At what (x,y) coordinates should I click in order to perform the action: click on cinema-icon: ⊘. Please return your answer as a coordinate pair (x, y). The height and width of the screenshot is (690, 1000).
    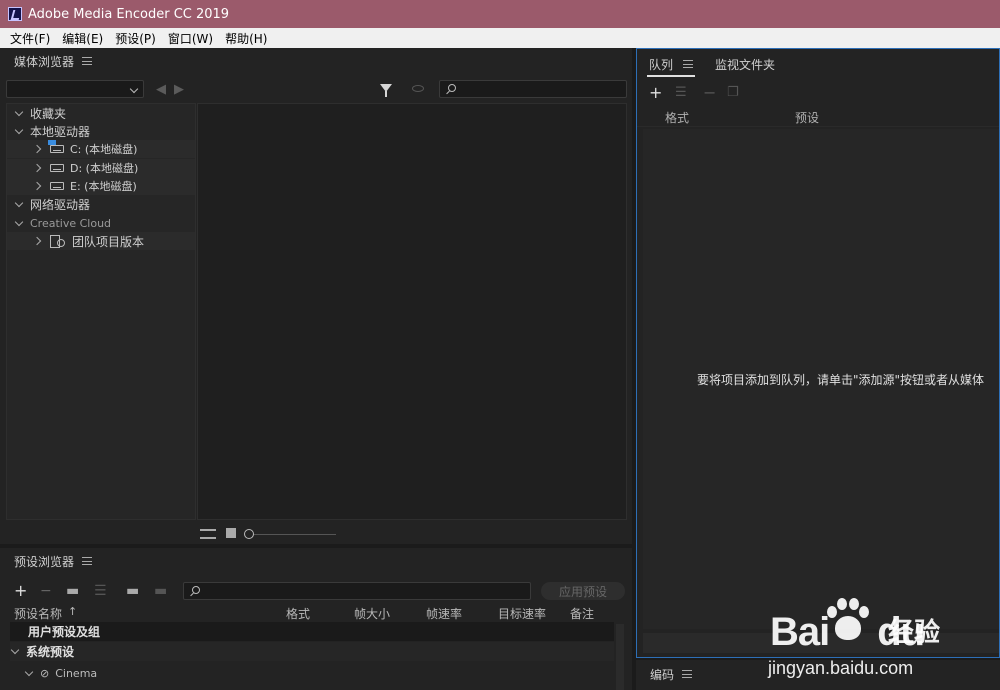
    Looking at the image, I should click on (45, 673).